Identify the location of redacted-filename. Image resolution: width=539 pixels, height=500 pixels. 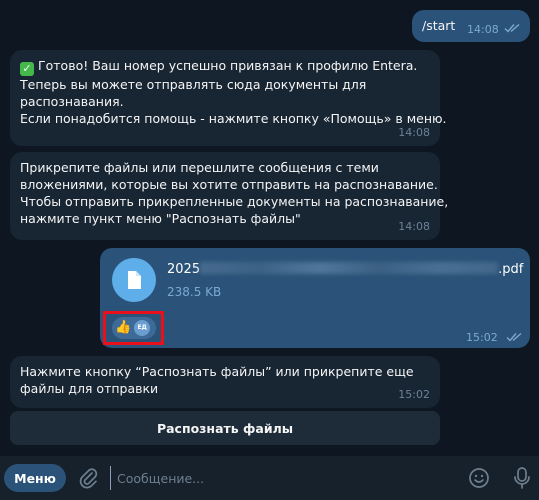
(349, 268).